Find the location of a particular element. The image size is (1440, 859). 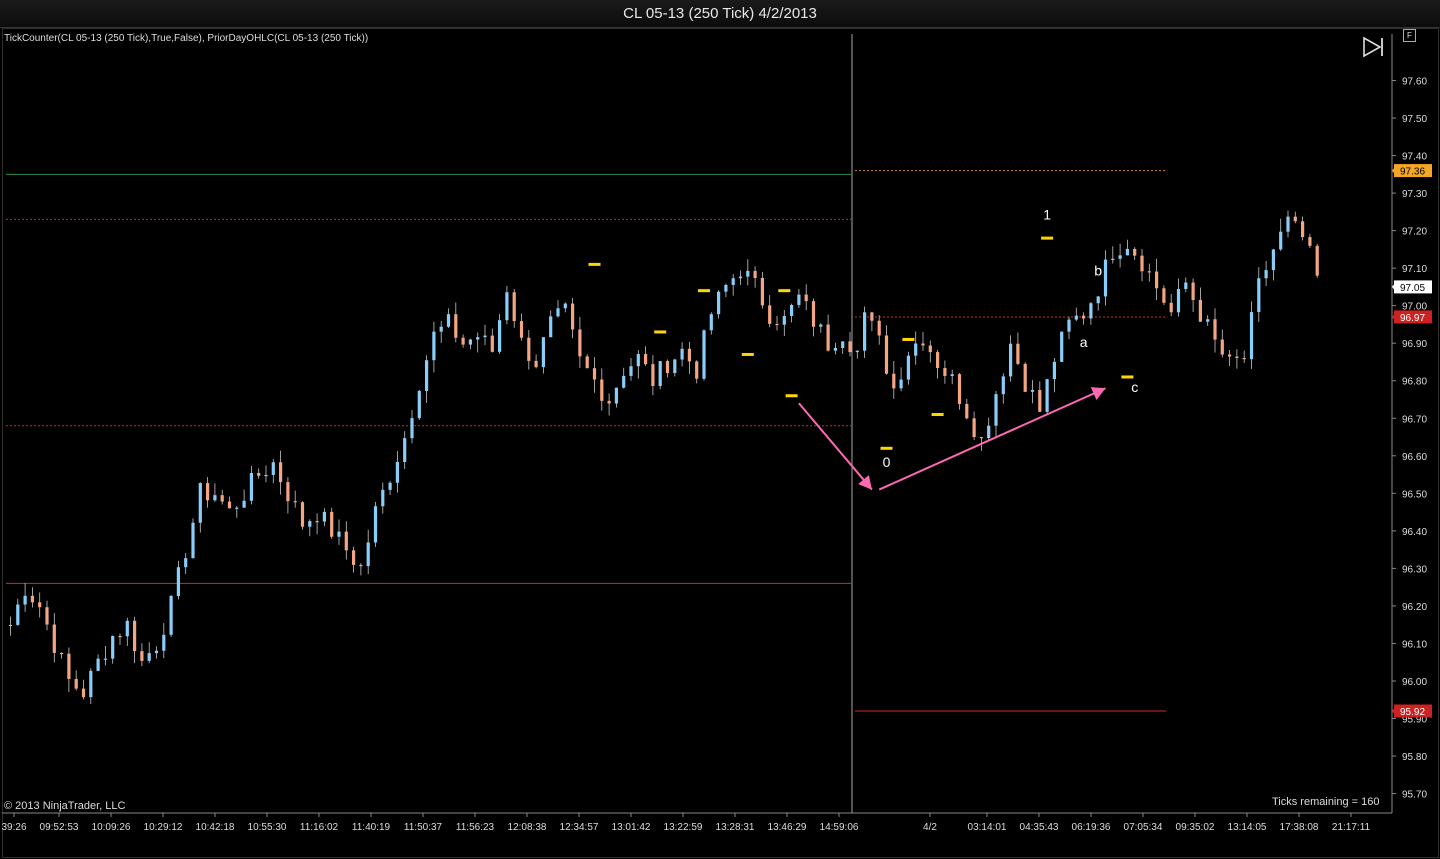

x-tick-label: 04:35:43 is located at coordinates (1039, 827).